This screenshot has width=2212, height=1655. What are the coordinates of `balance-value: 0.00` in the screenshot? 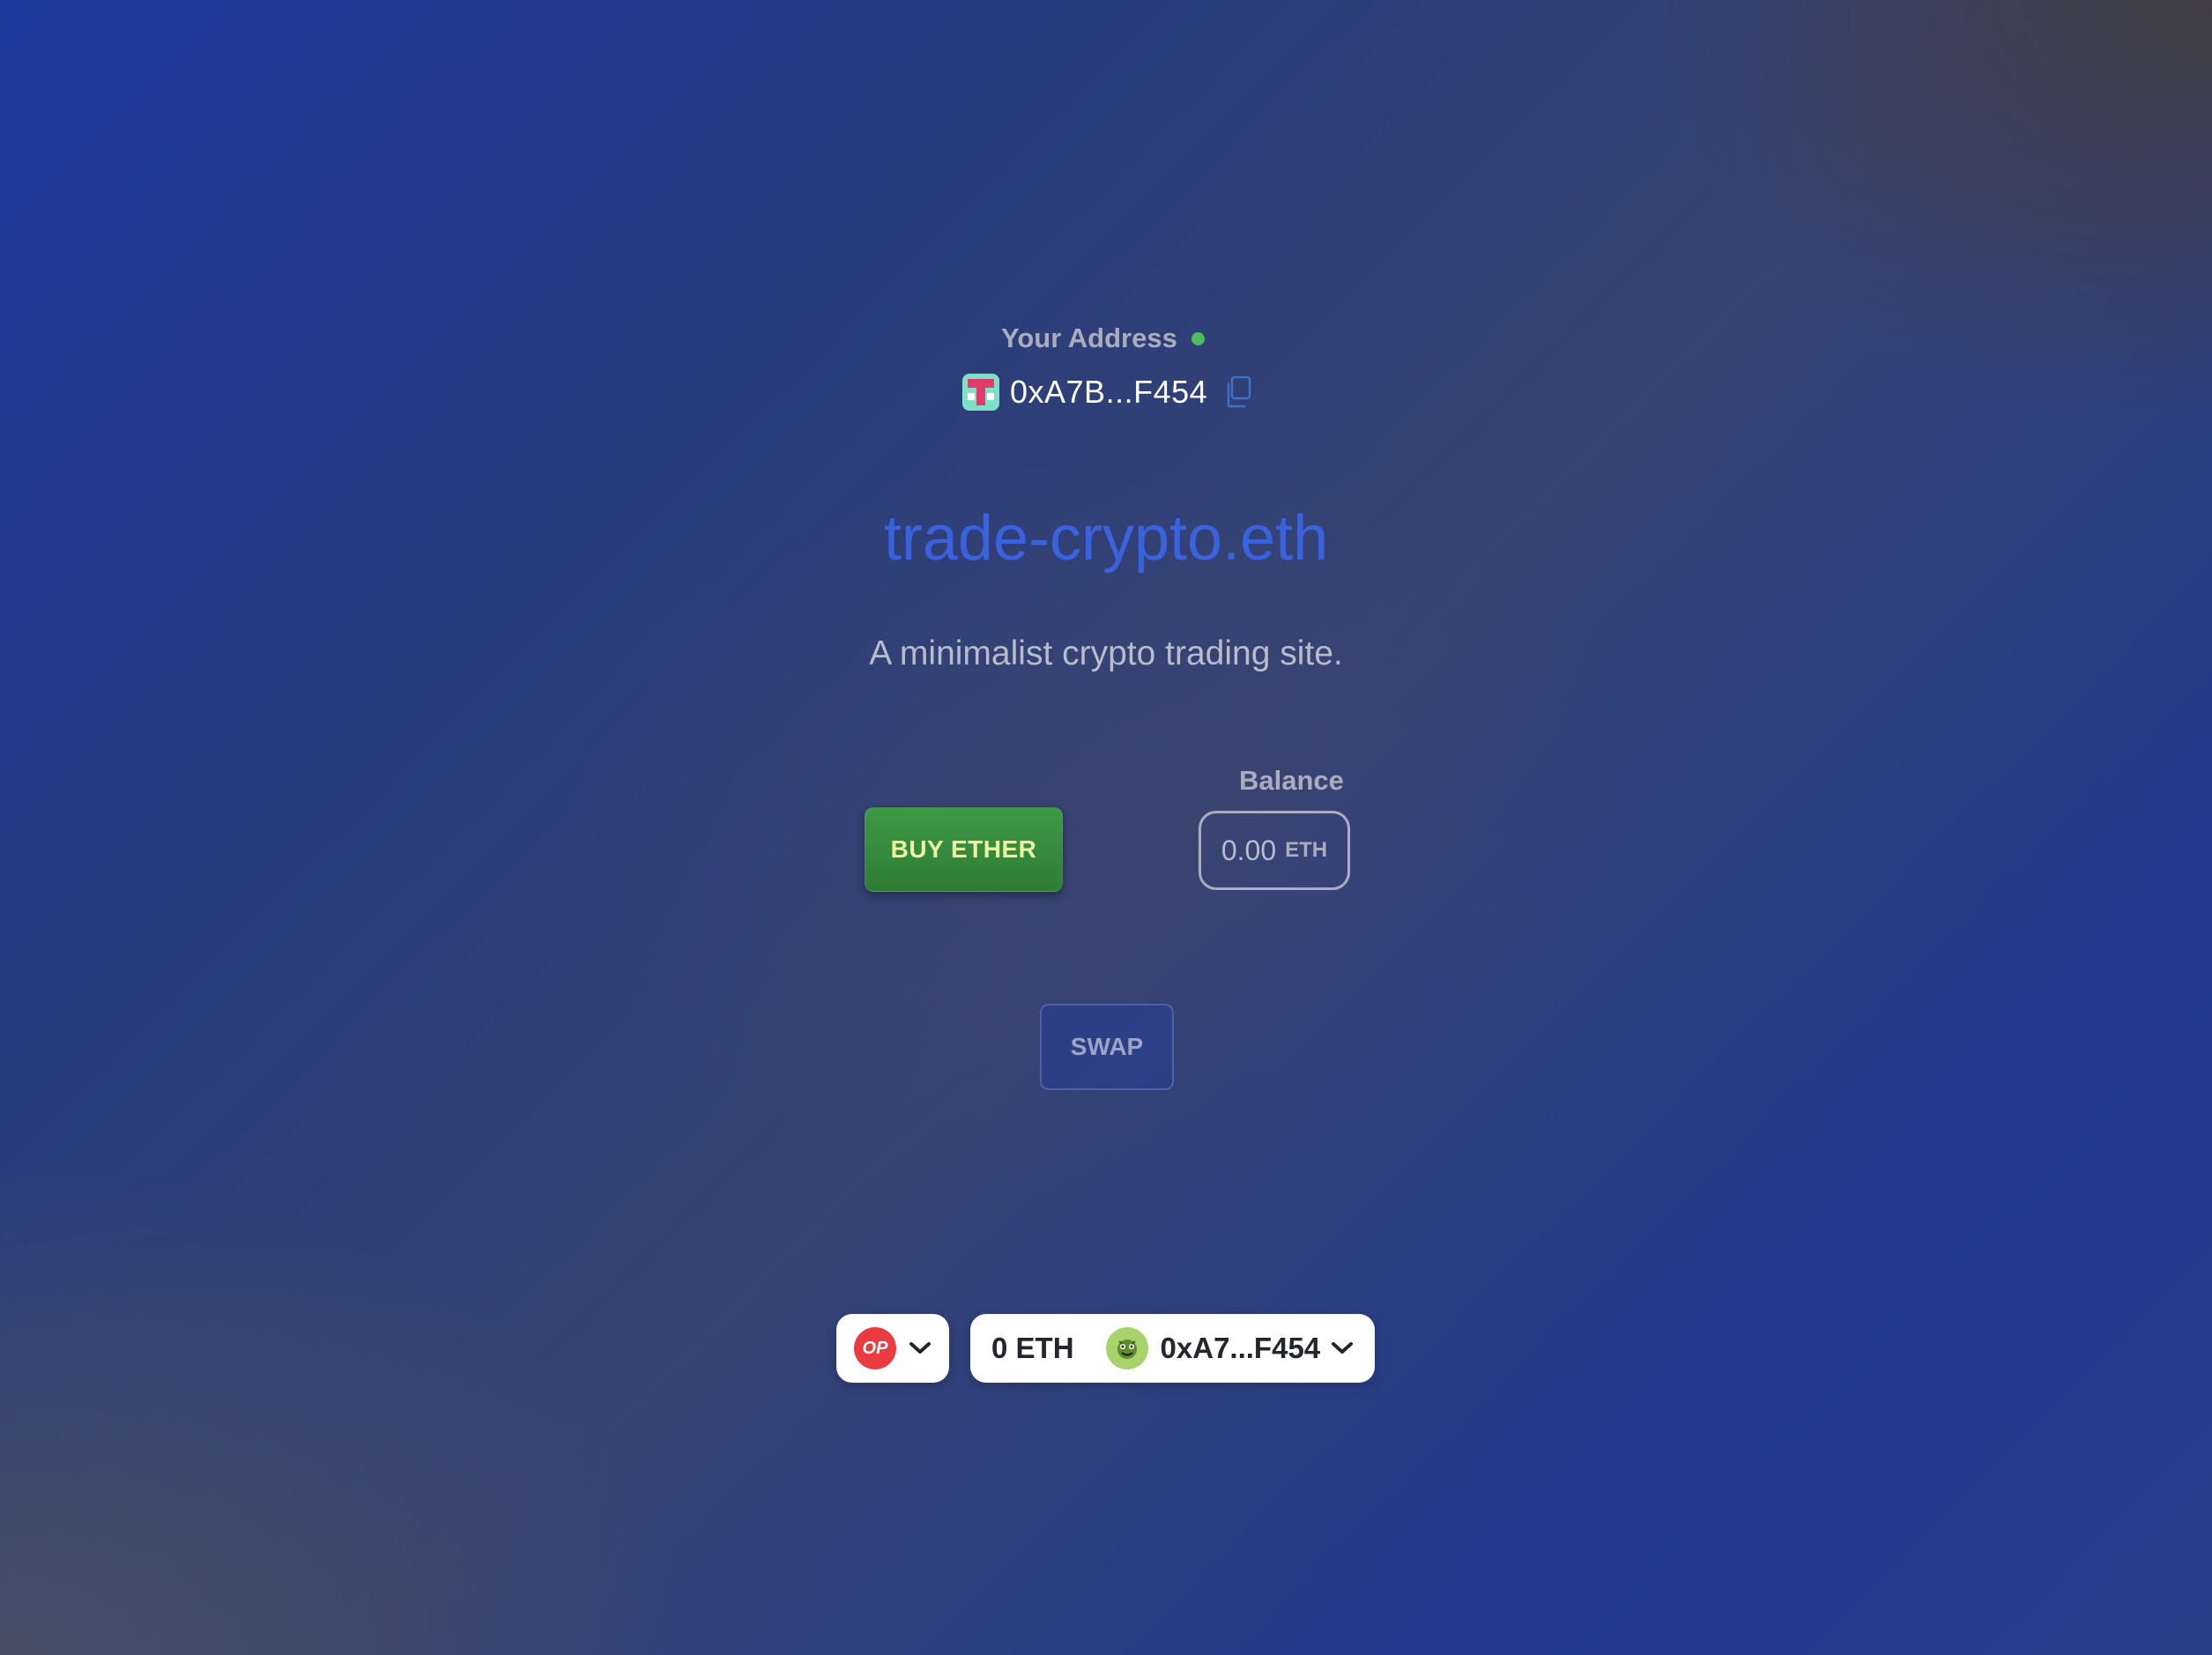 It's located at (1249, 850).